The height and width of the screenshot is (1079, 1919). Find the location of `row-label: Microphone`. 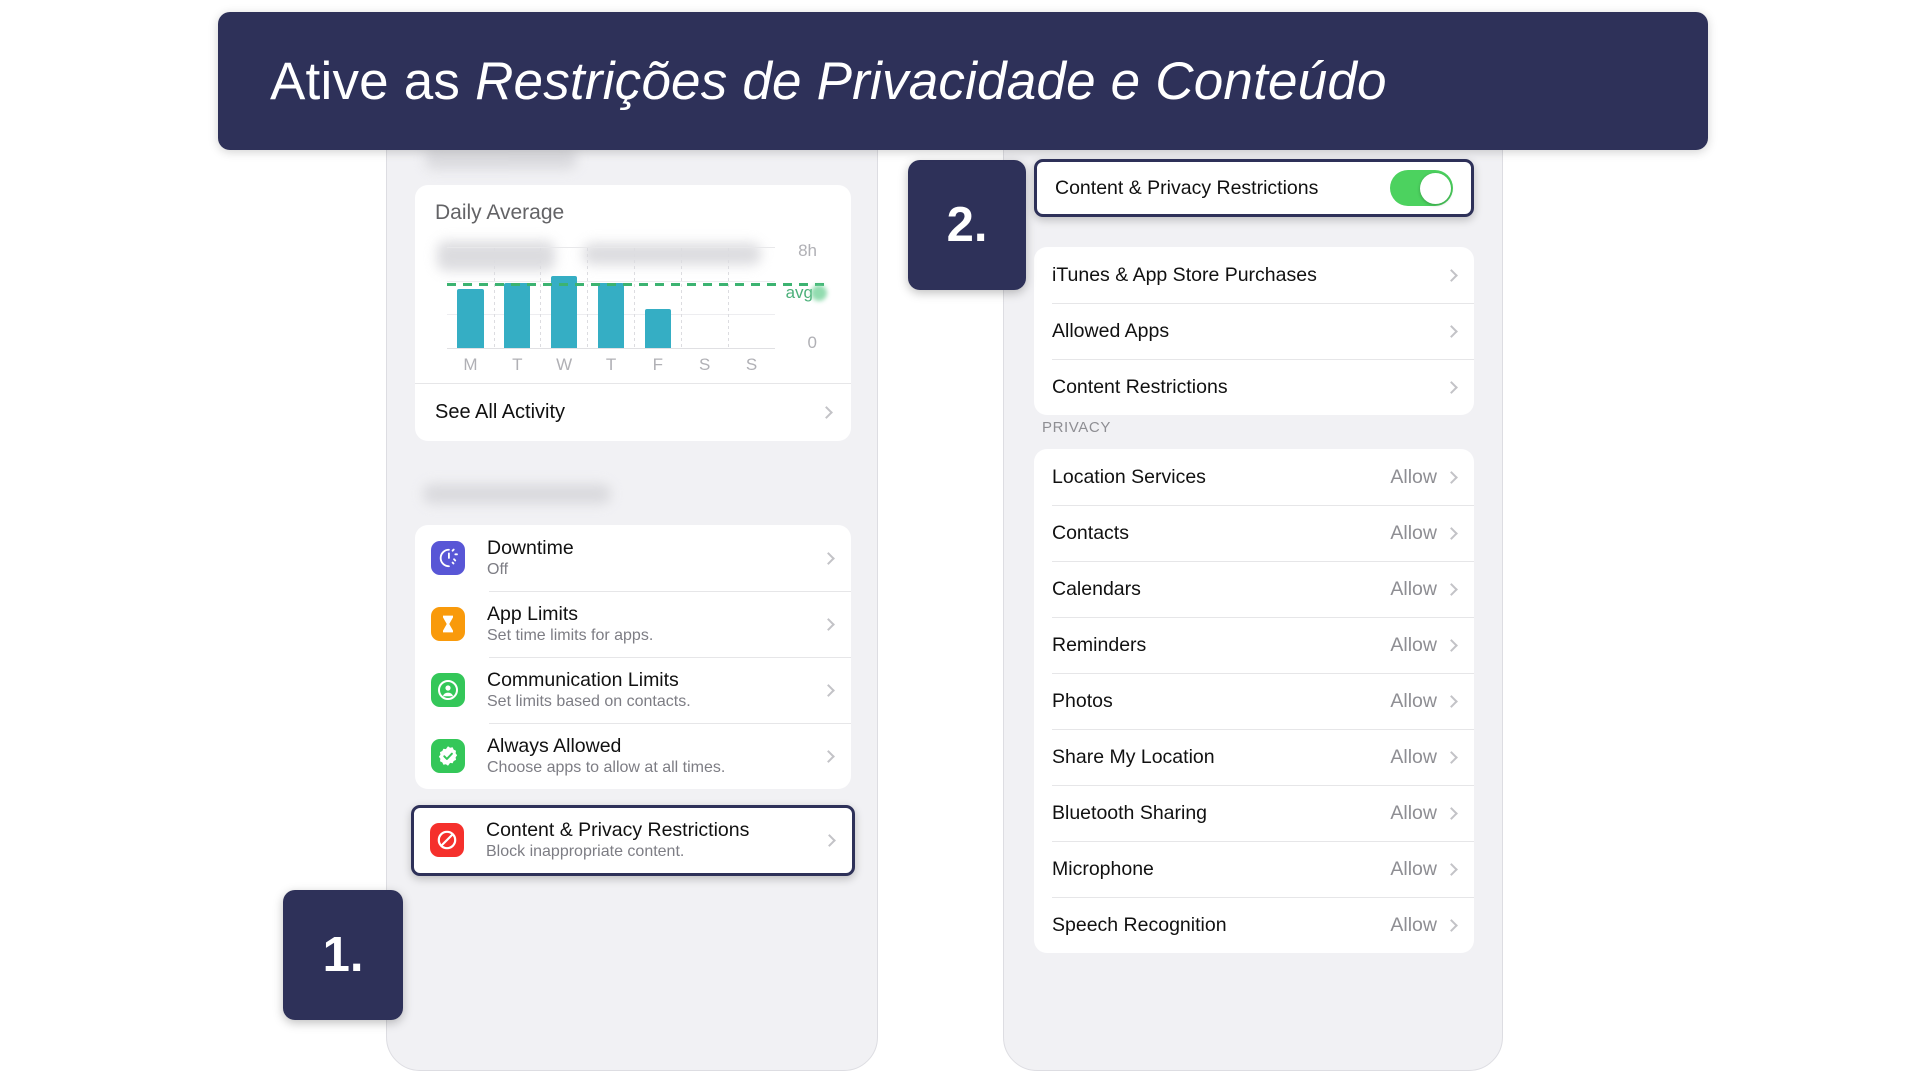

row-label: Microphone is located at coordinates (1103, 868).